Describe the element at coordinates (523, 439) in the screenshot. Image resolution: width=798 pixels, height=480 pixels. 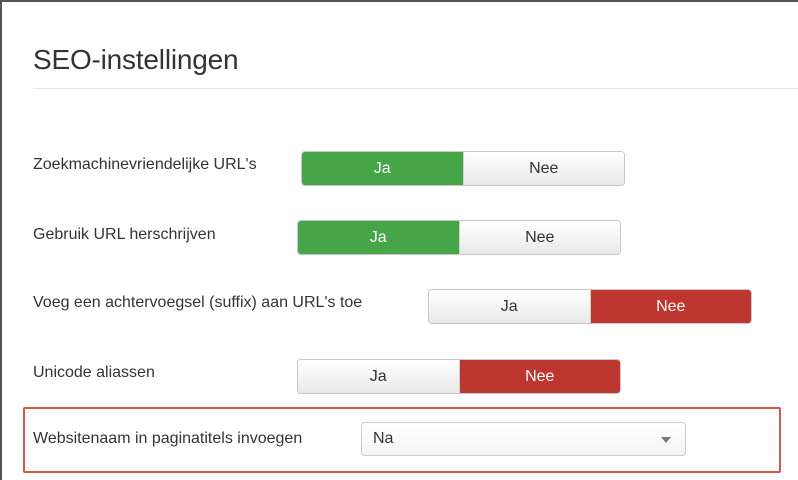
I see `site-name-in-titles-select: Na` at that location.